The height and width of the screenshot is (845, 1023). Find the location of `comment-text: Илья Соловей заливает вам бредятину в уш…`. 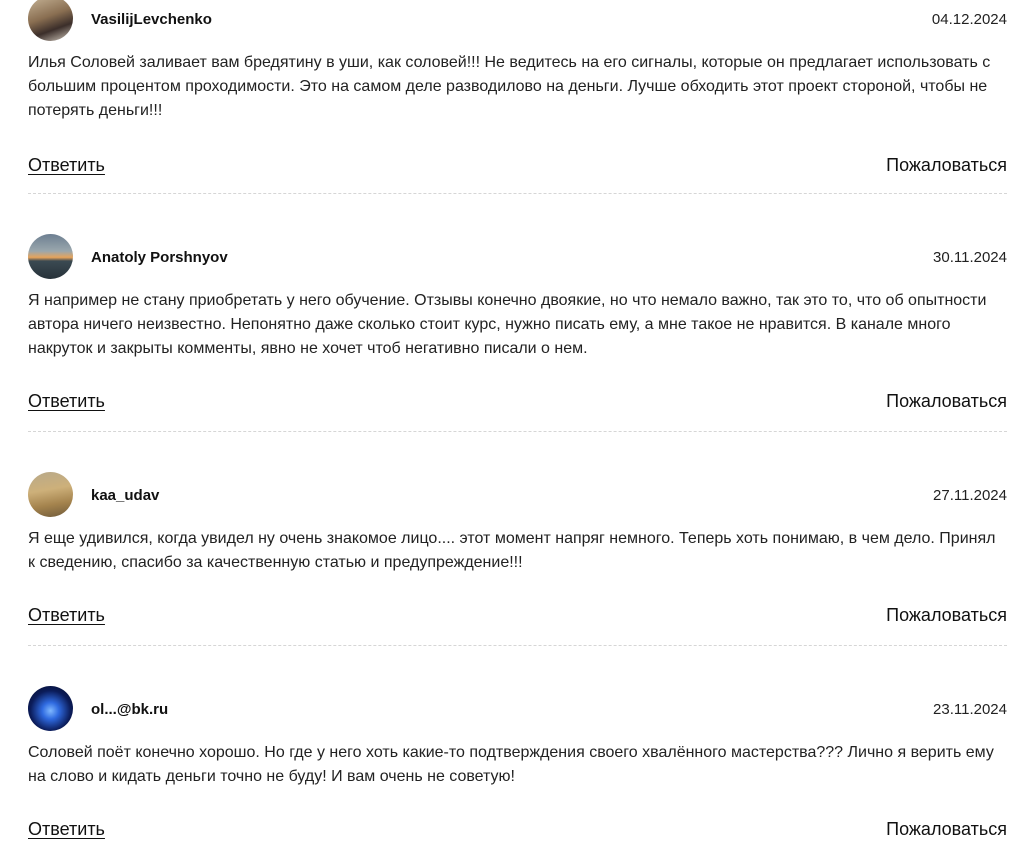

comment-text: Илья Соловей заливает вам бредятину в уш… is located at coordinates (509, 86).